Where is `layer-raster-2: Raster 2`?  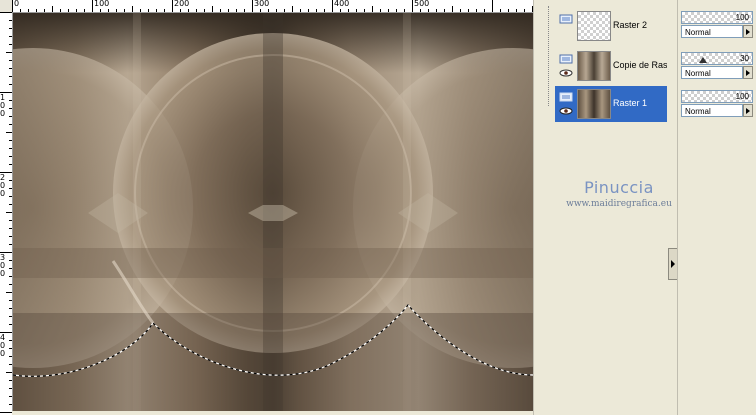 layer-raster-2: Raster 2 is located at coordinates (611, 26).